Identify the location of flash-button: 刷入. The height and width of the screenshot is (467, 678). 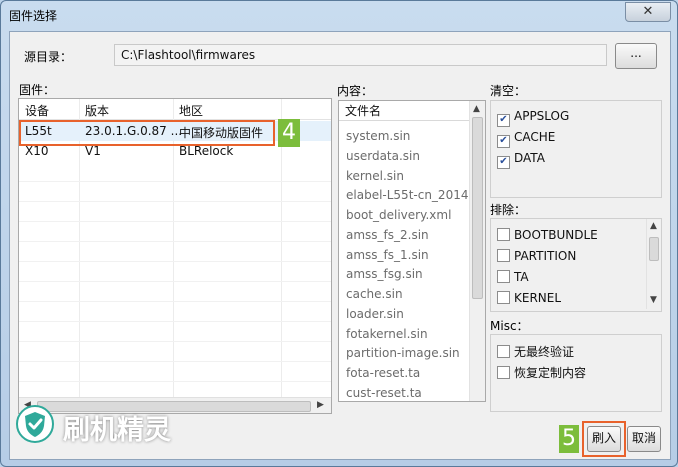
(604, 439).